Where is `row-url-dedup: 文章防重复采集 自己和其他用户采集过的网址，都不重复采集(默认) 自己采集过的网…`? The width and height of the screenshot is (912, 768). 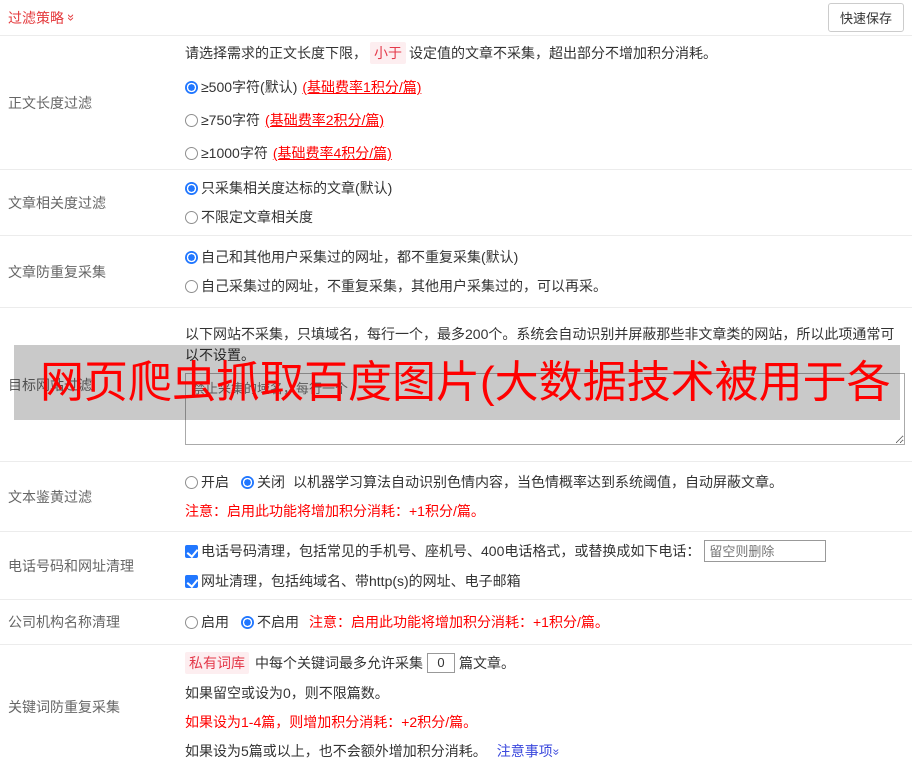 row-url-dedup: 文章防重复采集 自己和其他用户采集过的网址，都不重复采集(默认) 自己采集过的网… is located at coordinates (456, 272).